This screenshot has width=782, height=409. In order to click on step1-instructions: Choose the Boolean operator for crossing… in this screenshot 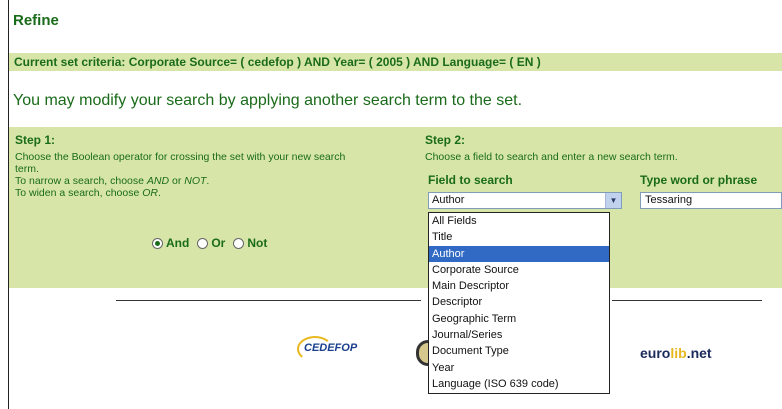, I will do `click(220, 175)`.